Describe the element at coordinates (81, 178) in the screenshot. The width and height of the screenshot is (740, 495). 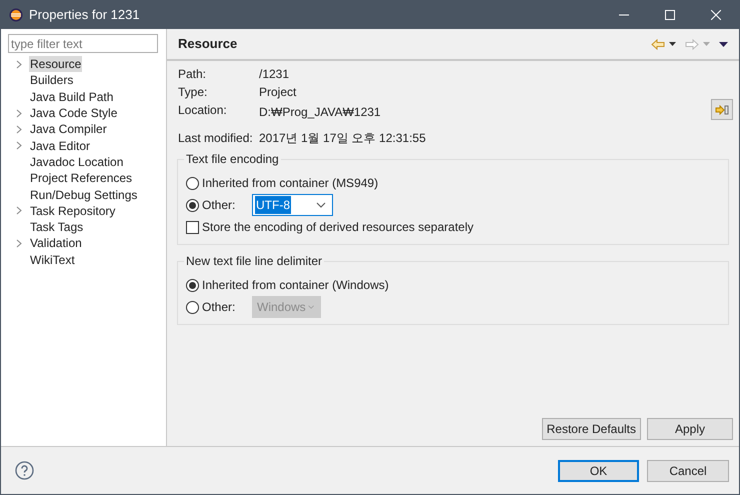
I see `tree-item: Project References` at that location.